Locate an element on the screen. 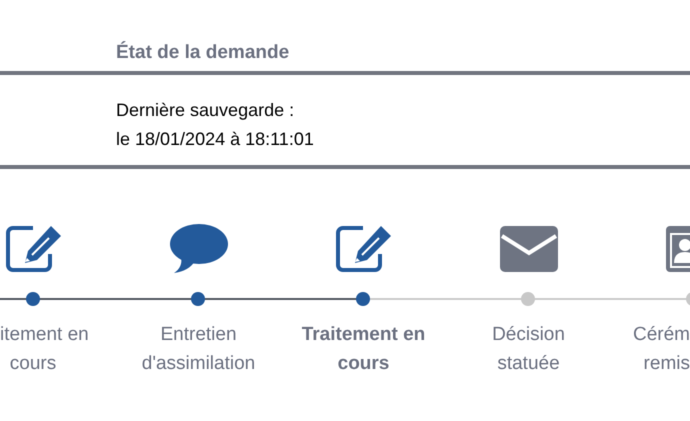  step-label: statuée is located at coordinates (528, 364).